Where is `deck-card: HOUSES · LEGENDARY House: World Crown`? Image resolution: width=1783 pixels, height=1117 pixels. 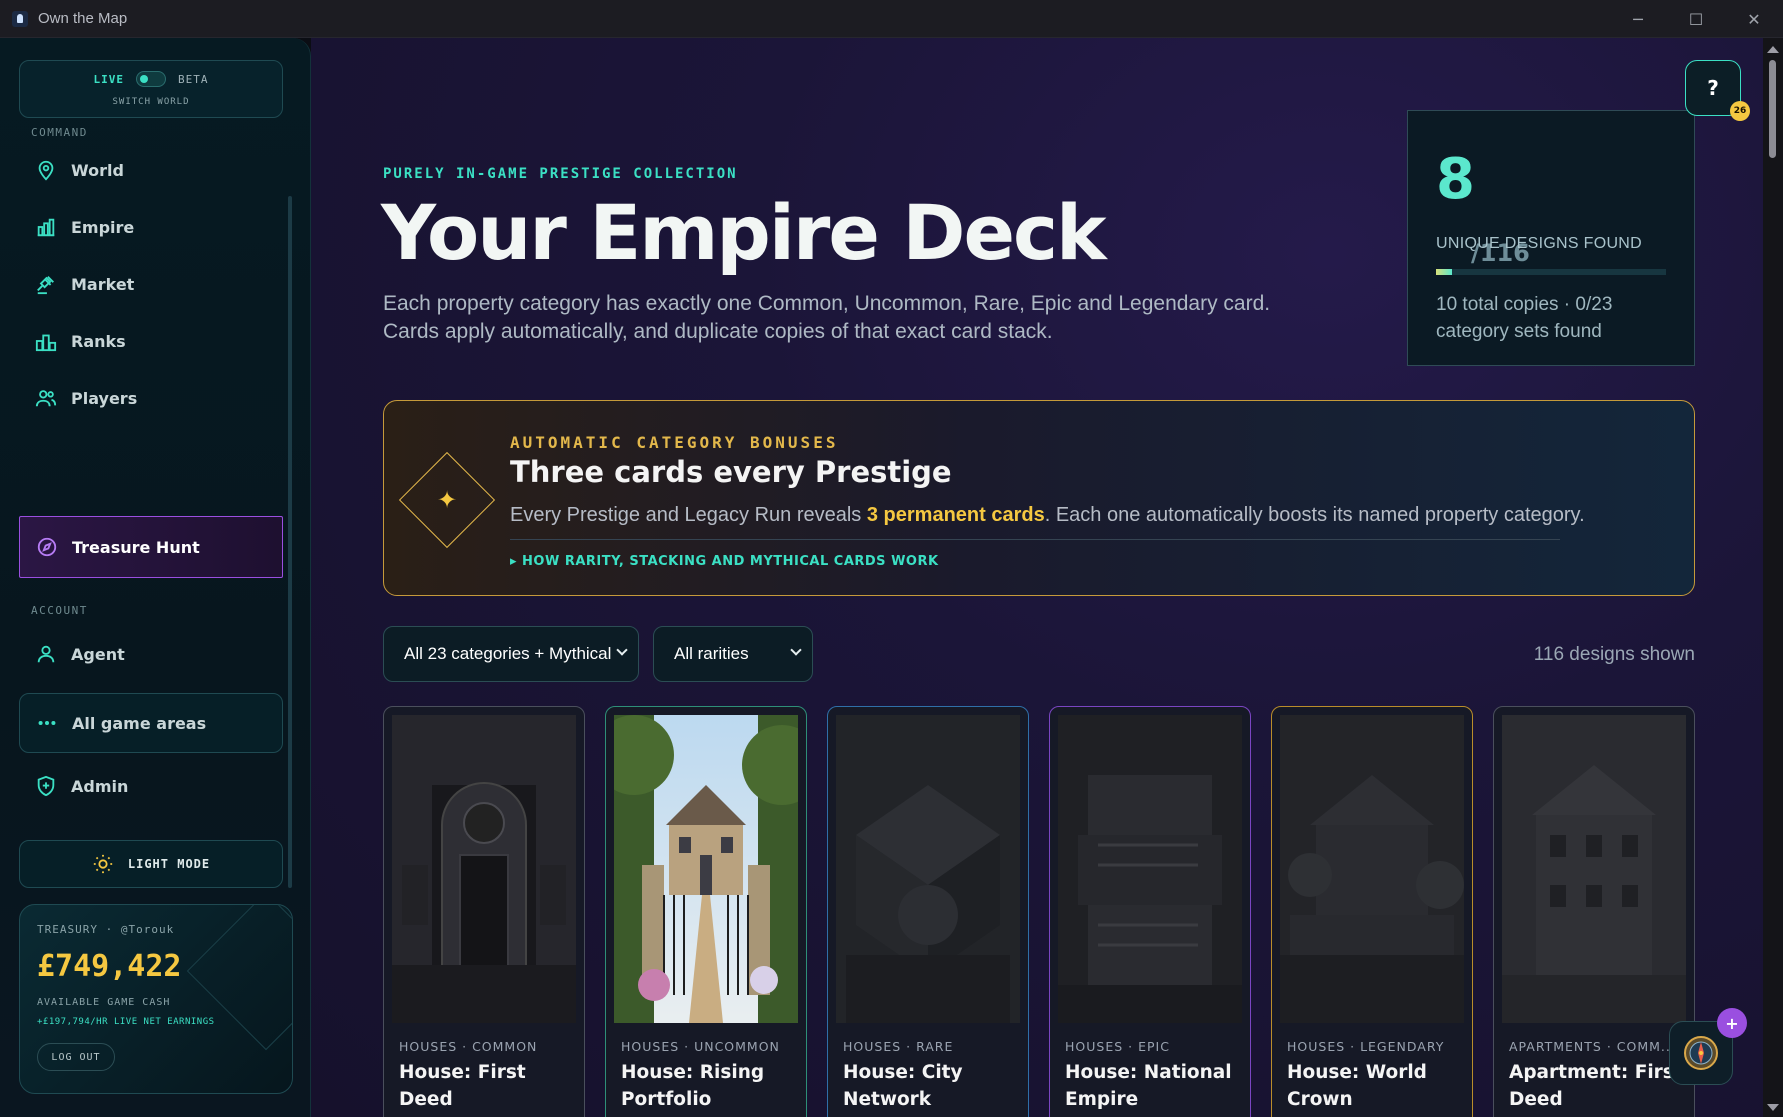
deck-card: HOUSES · LEGENDARY House: World Crown is located at coordinates (1372, 911).